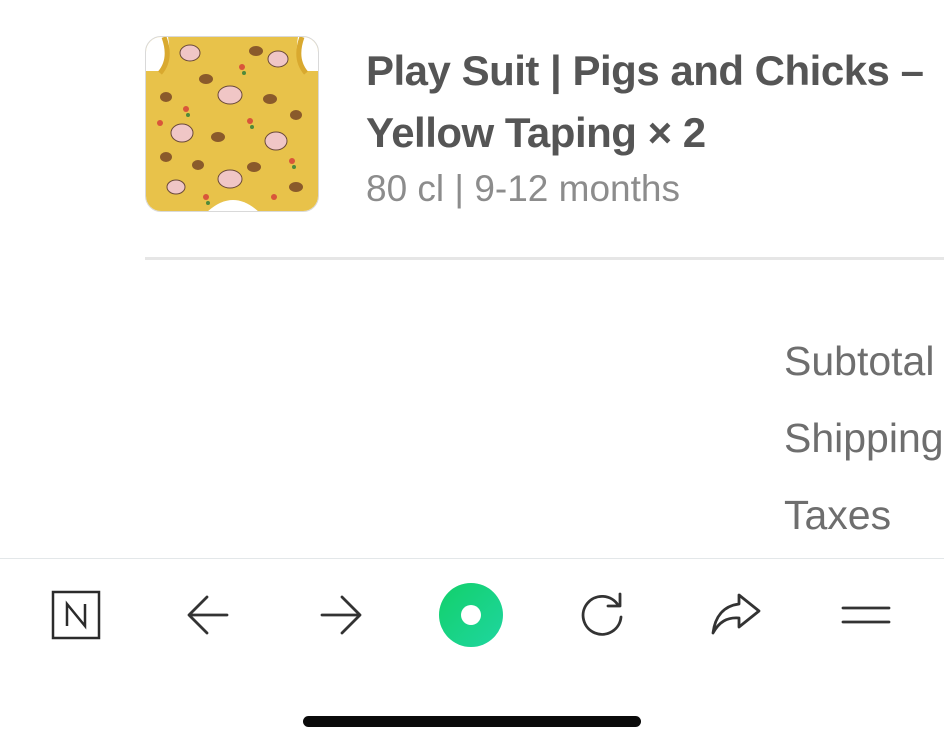 This screenshot has width=944, height=744. Describe the element at coordinates (544, 258) in the screenshot. I see `section-divider` at that location.